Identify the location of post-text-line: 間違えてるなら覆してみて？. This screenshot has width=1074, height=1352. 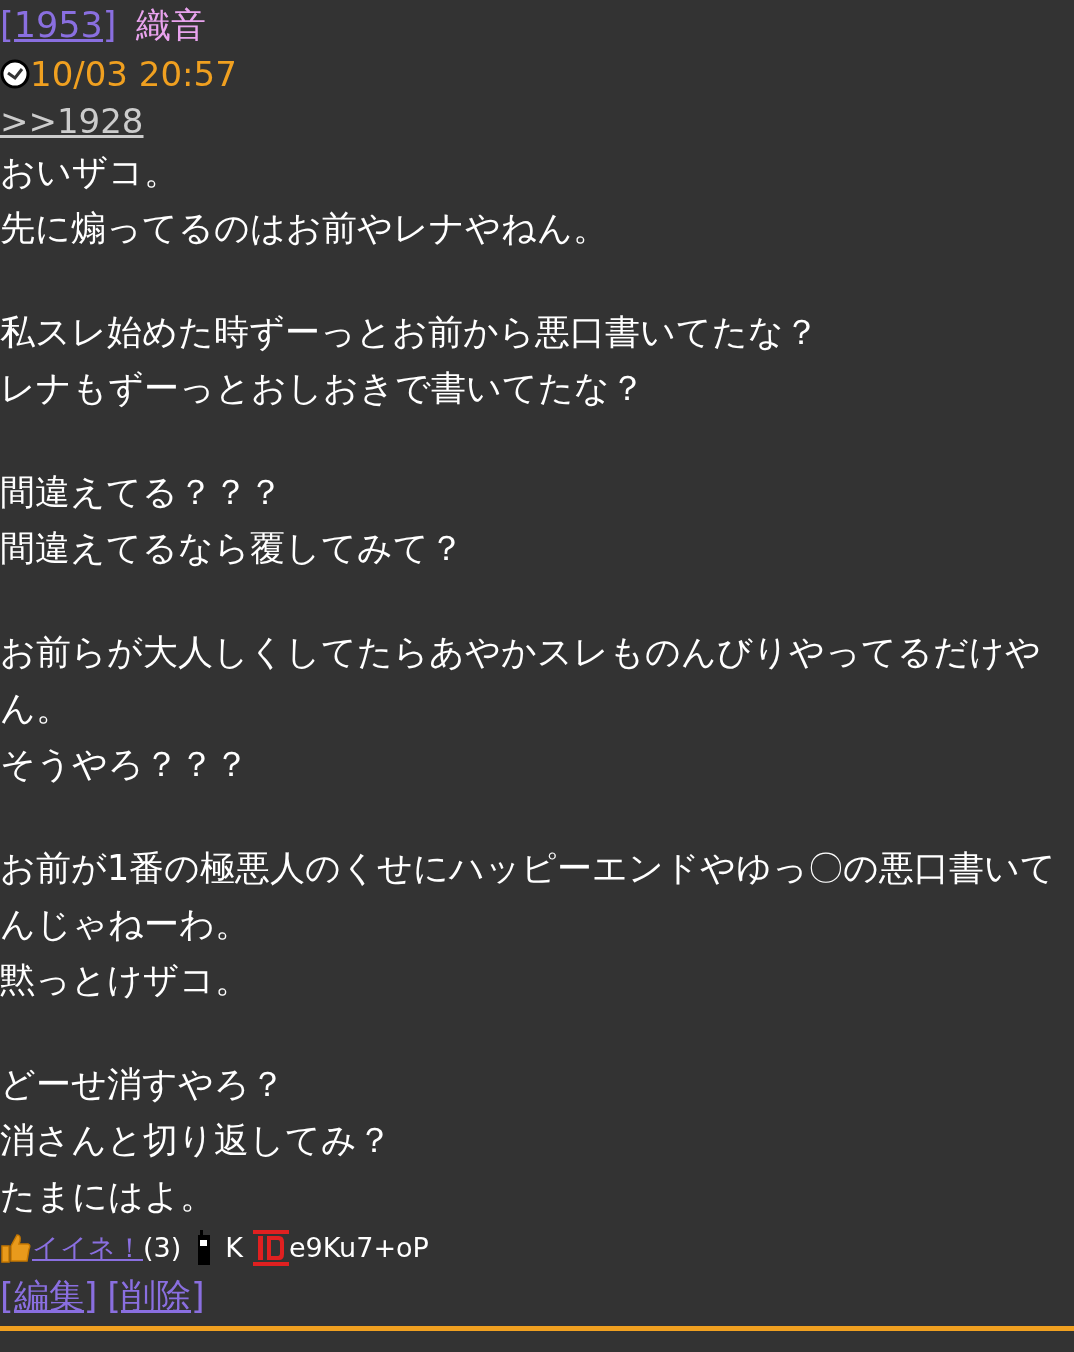
(232, 548).